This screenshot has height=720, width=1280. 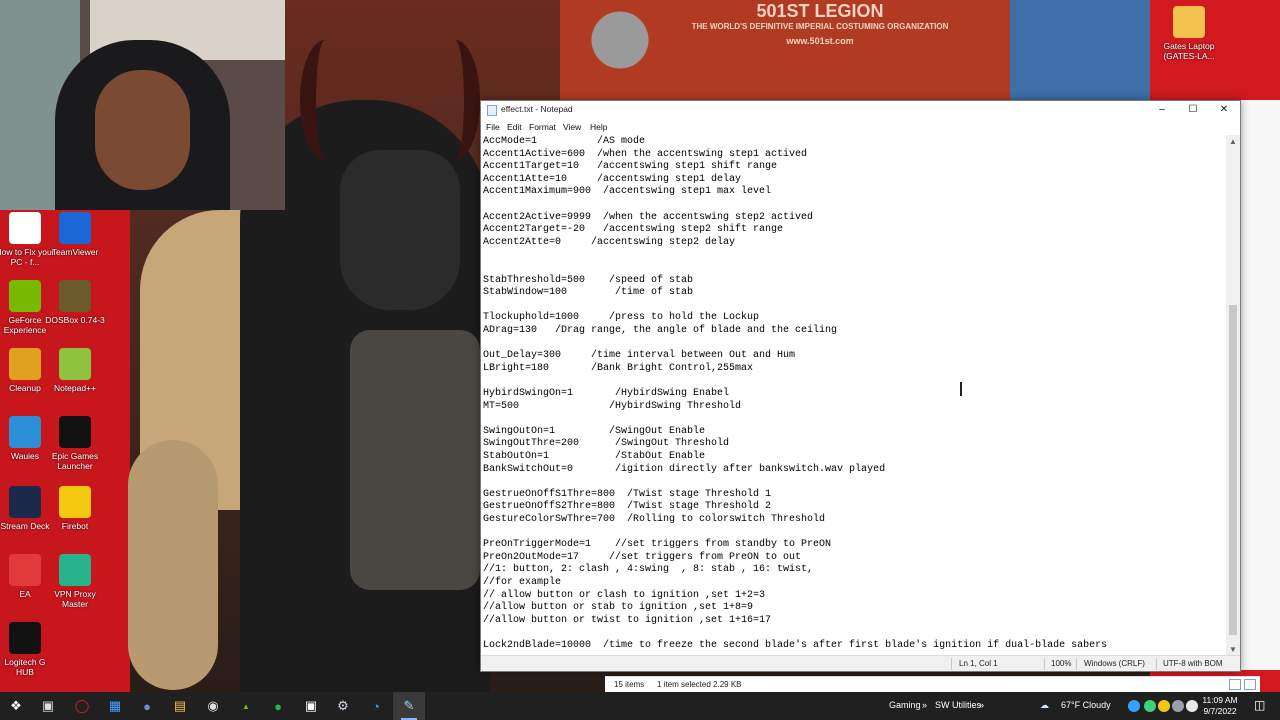 What do you see at coordinates (542, 127) in the screenshot?
I see `menu-format: Format` at bounding box center [542, 127].